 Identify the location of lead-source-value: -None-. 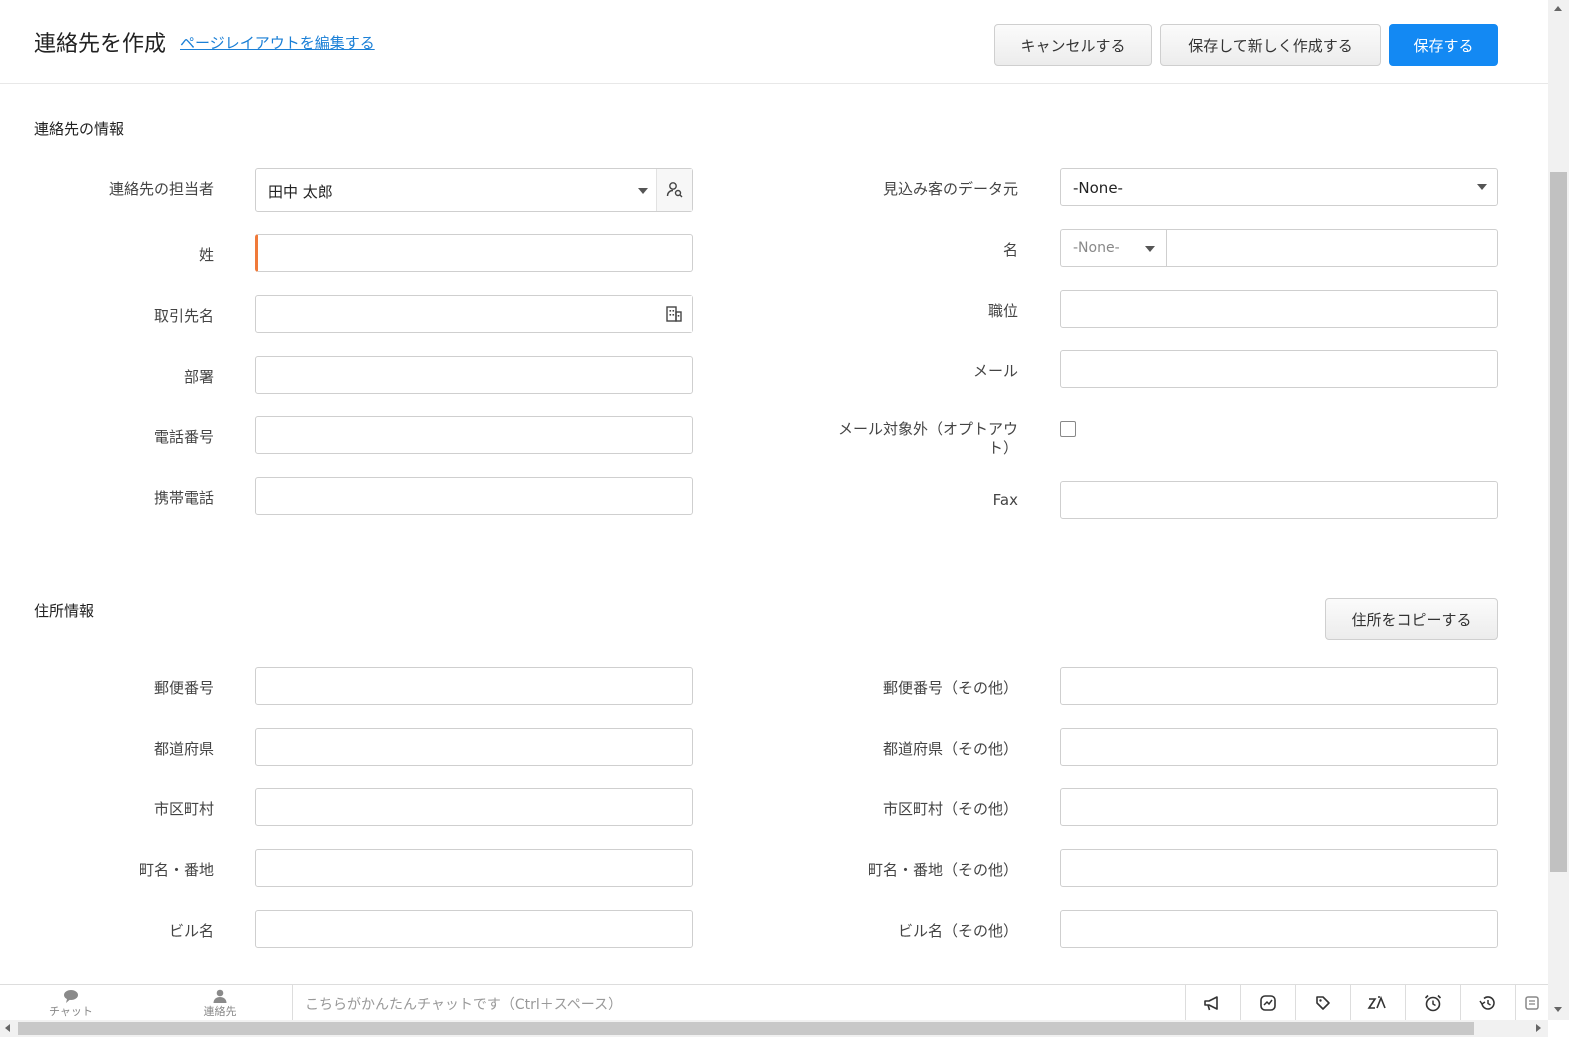
(1098, 188).